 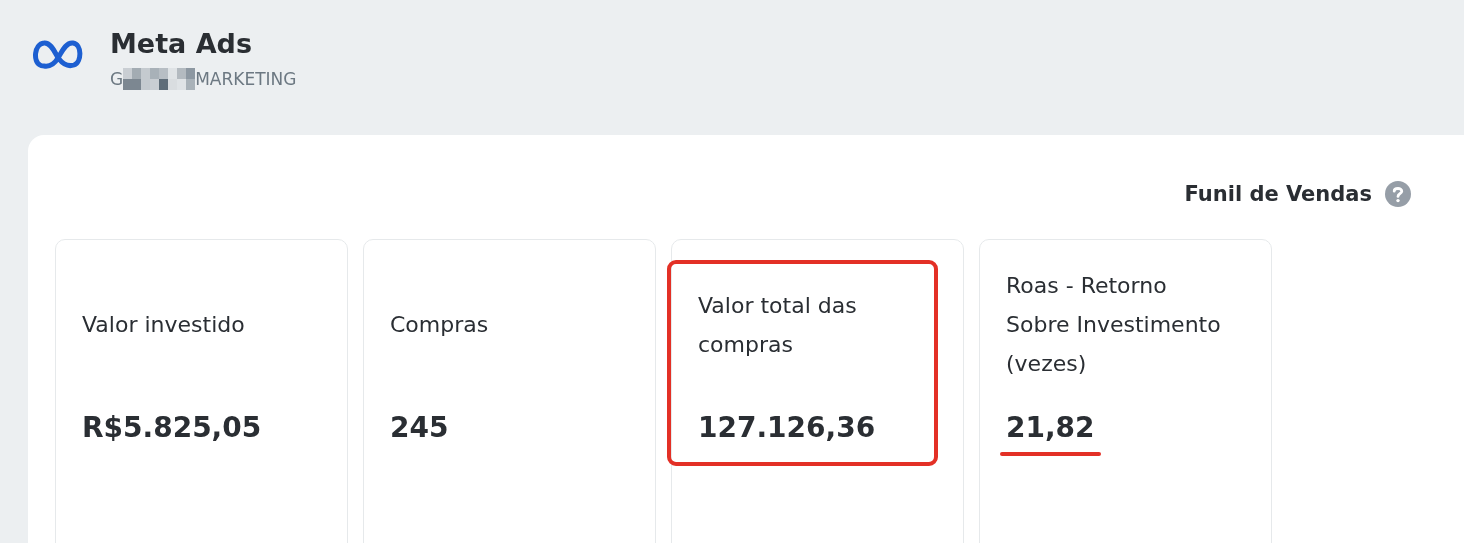 I want to click on metric-label: Compras, so click(x=440, y=325).